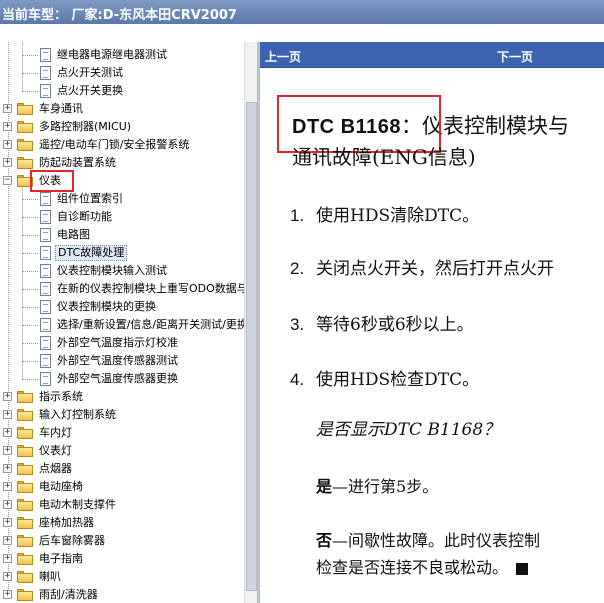 This screenshot has width=604, height=603. I want to click on tree-item-label: 指示系统, so click(61, 396).